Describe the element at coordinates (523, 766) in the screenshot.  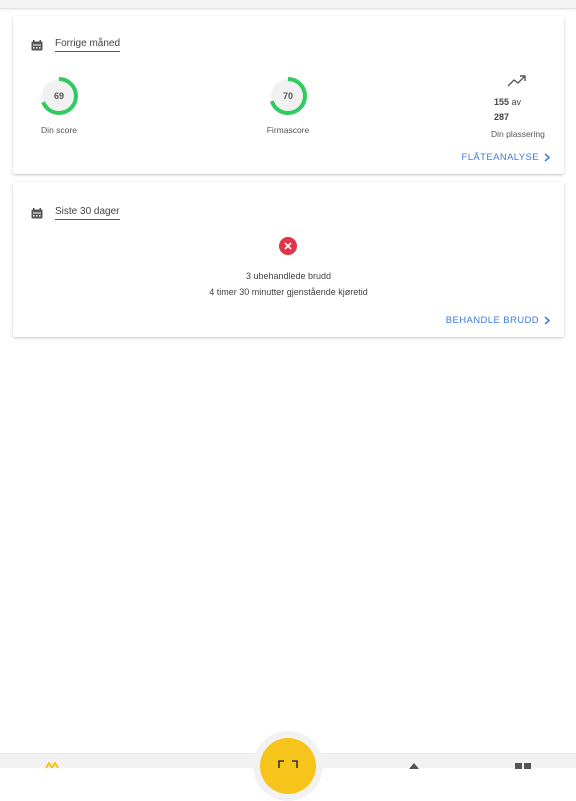
I see `nav-grid-icon` at that location.